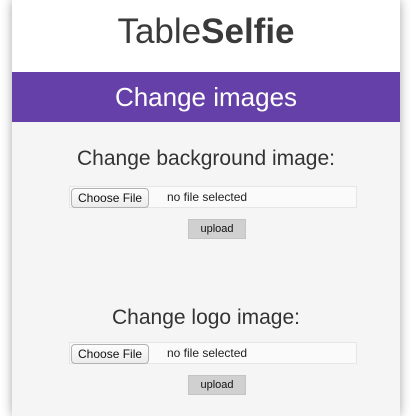 This screenshot has height=416, width=411. I want to click on brand-logo: TableSelfie, so click(206, 32).